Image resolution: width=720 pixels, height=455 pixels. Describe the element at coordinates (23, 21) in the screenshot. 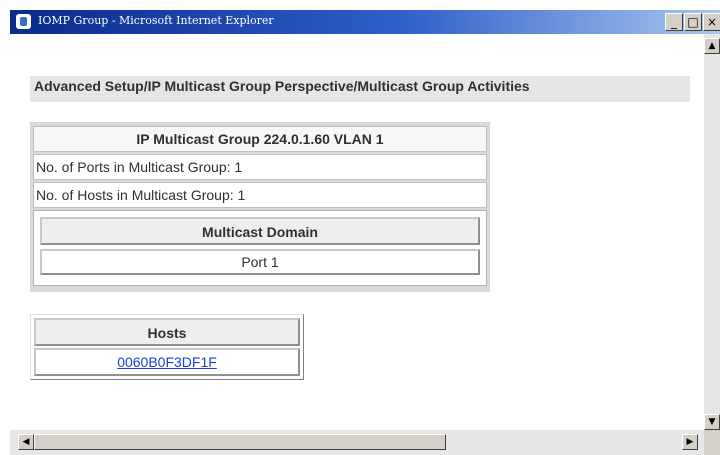

I see `ie-page-icon` at that location.